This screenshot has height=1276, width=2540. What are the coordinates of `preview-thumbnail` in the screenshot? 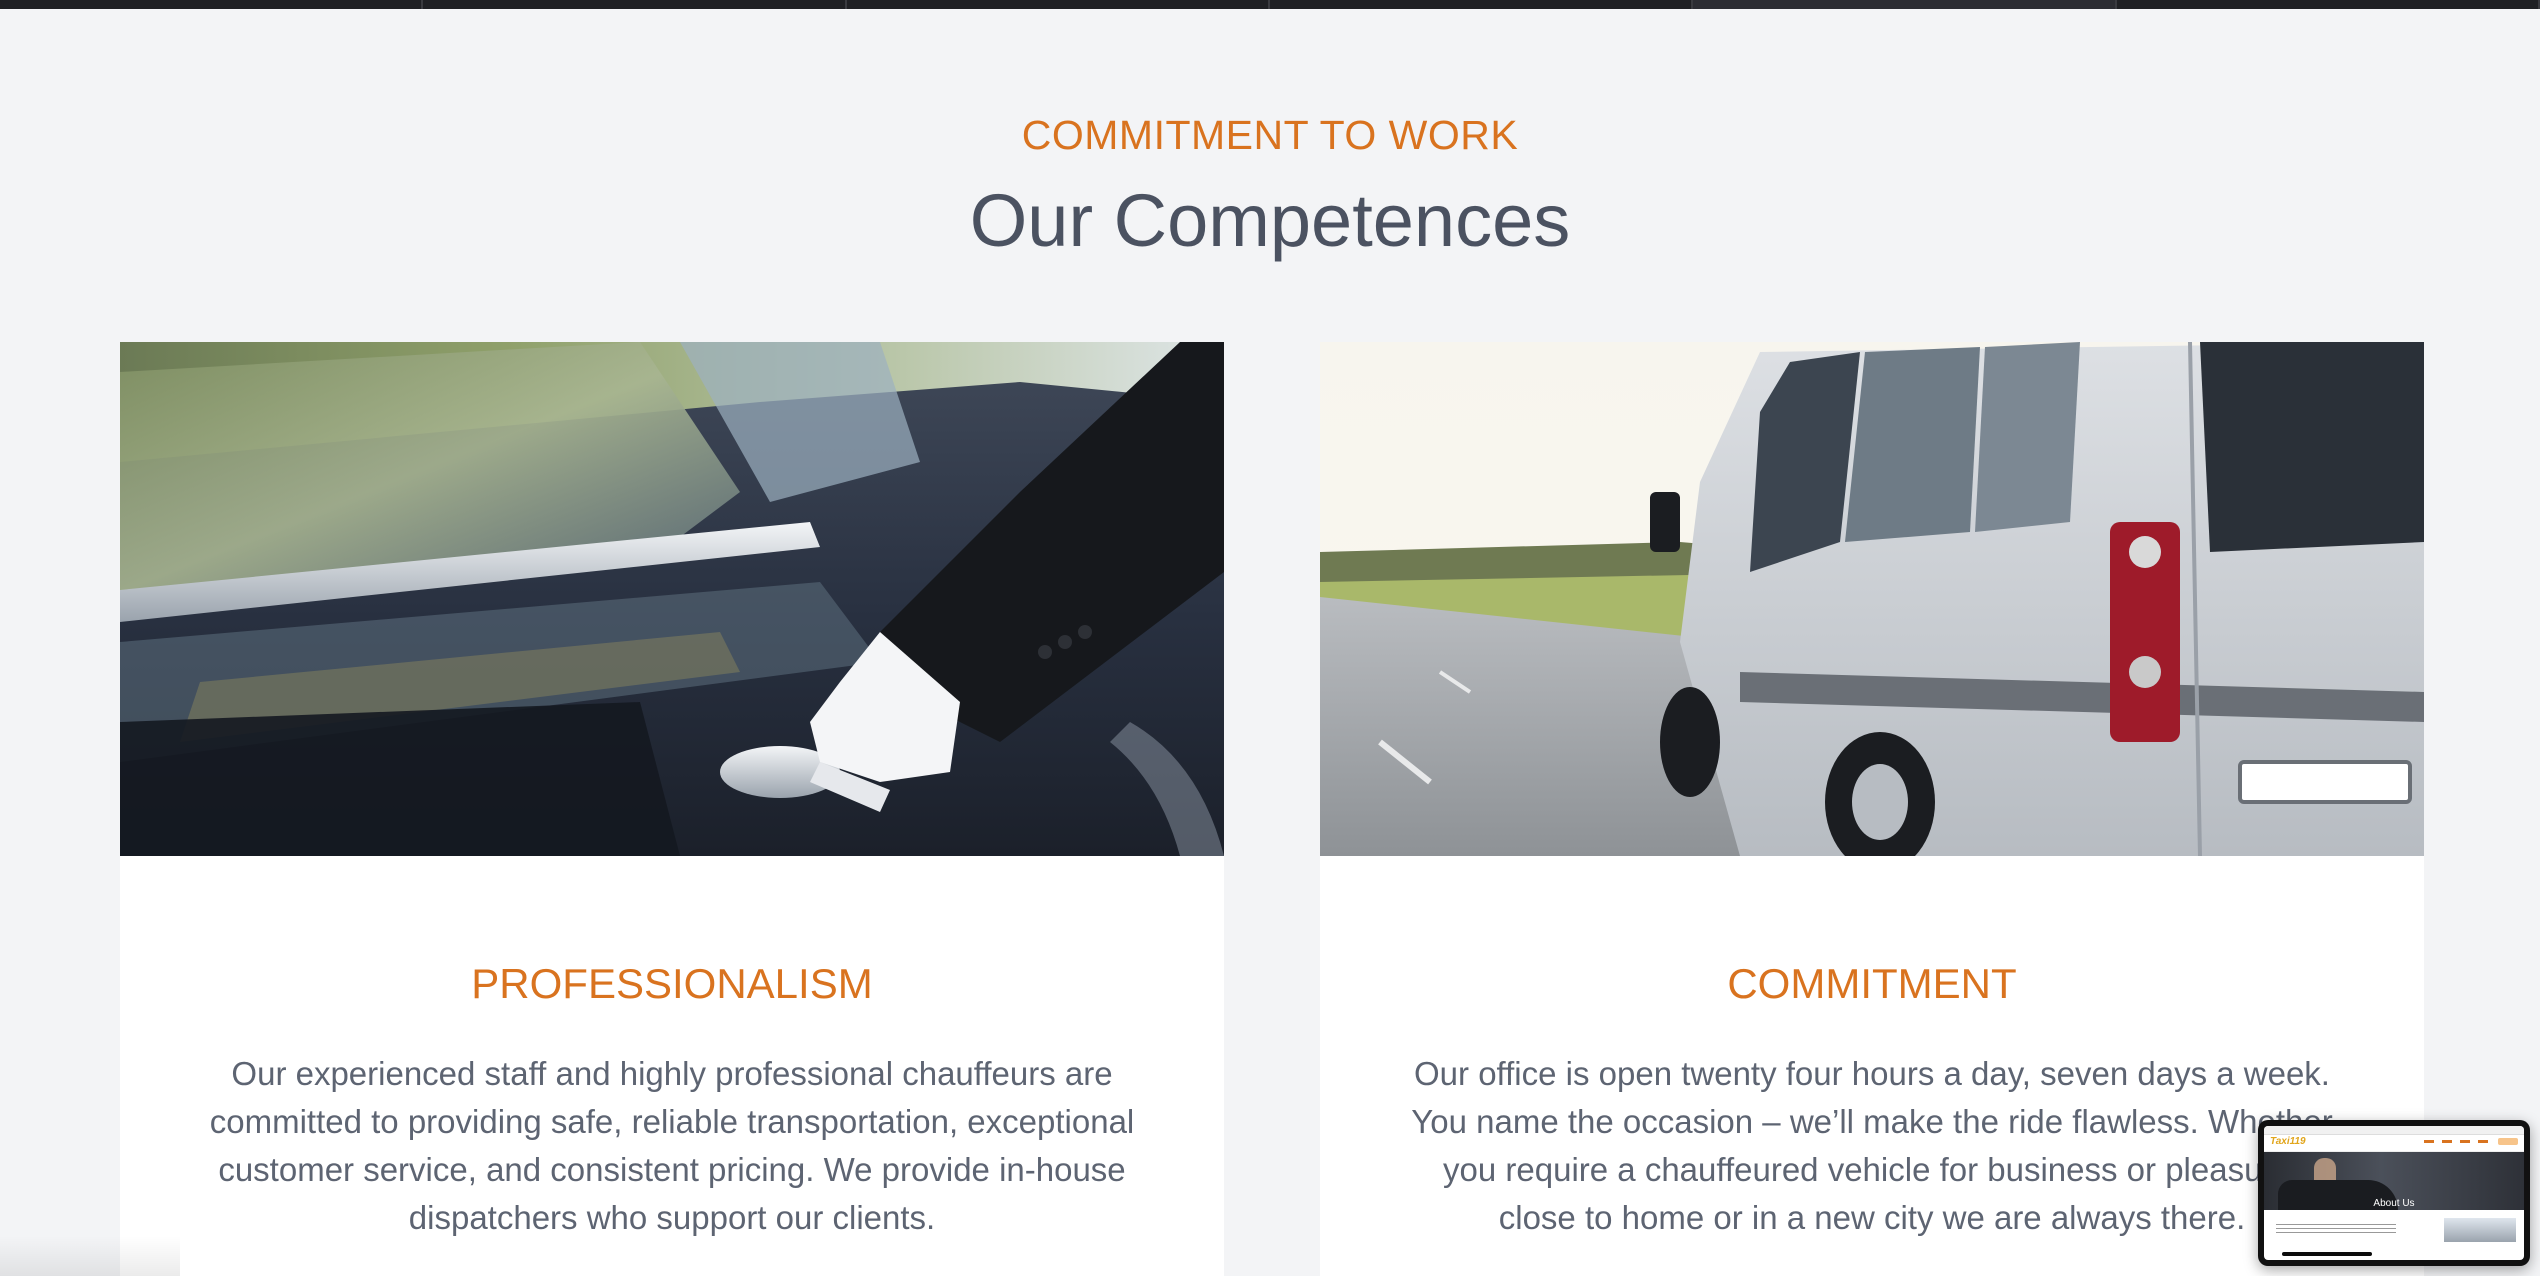 It's located at (2480, 1230).